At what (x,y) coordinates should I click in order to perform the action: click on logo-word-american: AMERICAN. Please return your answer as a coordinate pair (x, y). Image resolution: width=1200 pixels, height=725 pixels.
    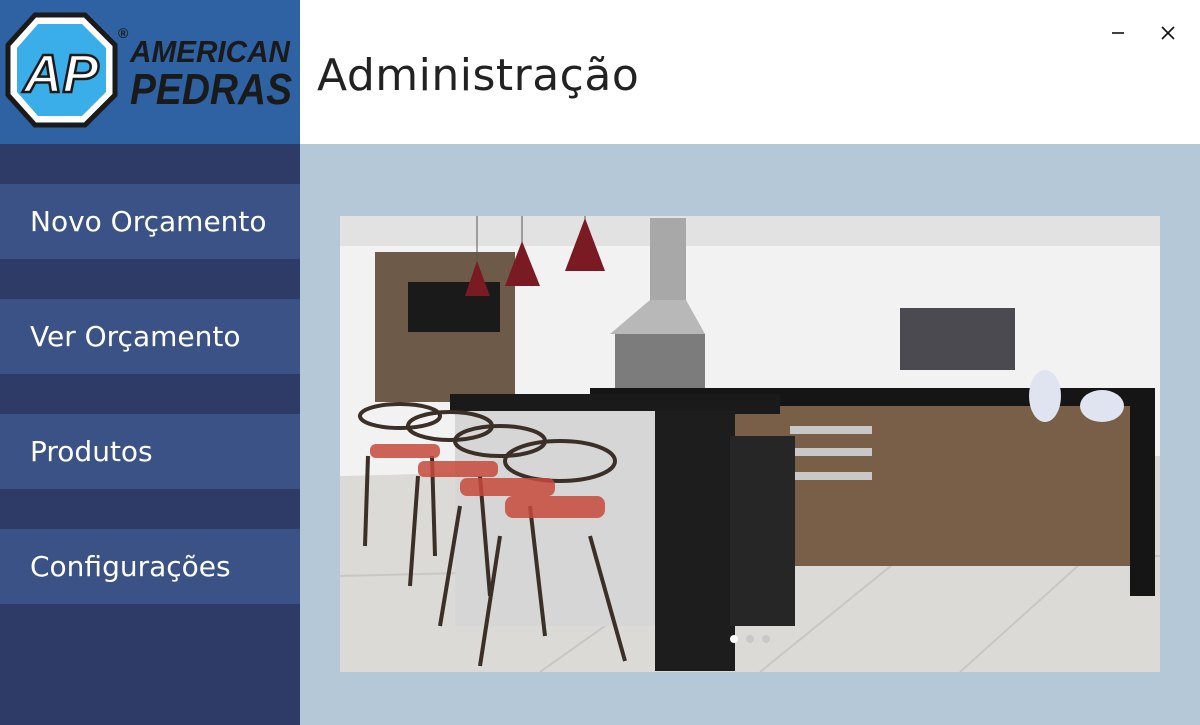
    Looking at the image, I should click on (210, 51).